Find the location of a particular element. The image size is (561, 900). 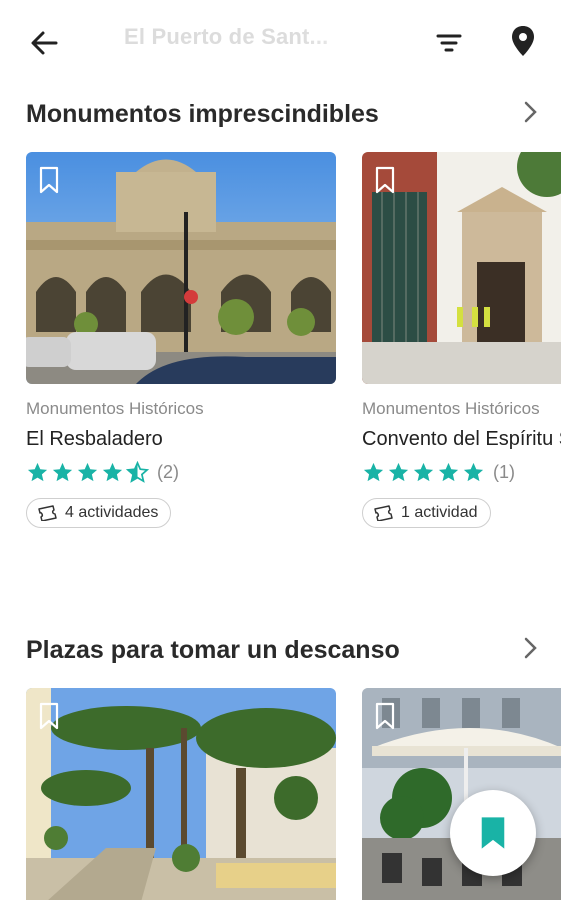

rating-count: (2) is located at coordinates (168, 471).